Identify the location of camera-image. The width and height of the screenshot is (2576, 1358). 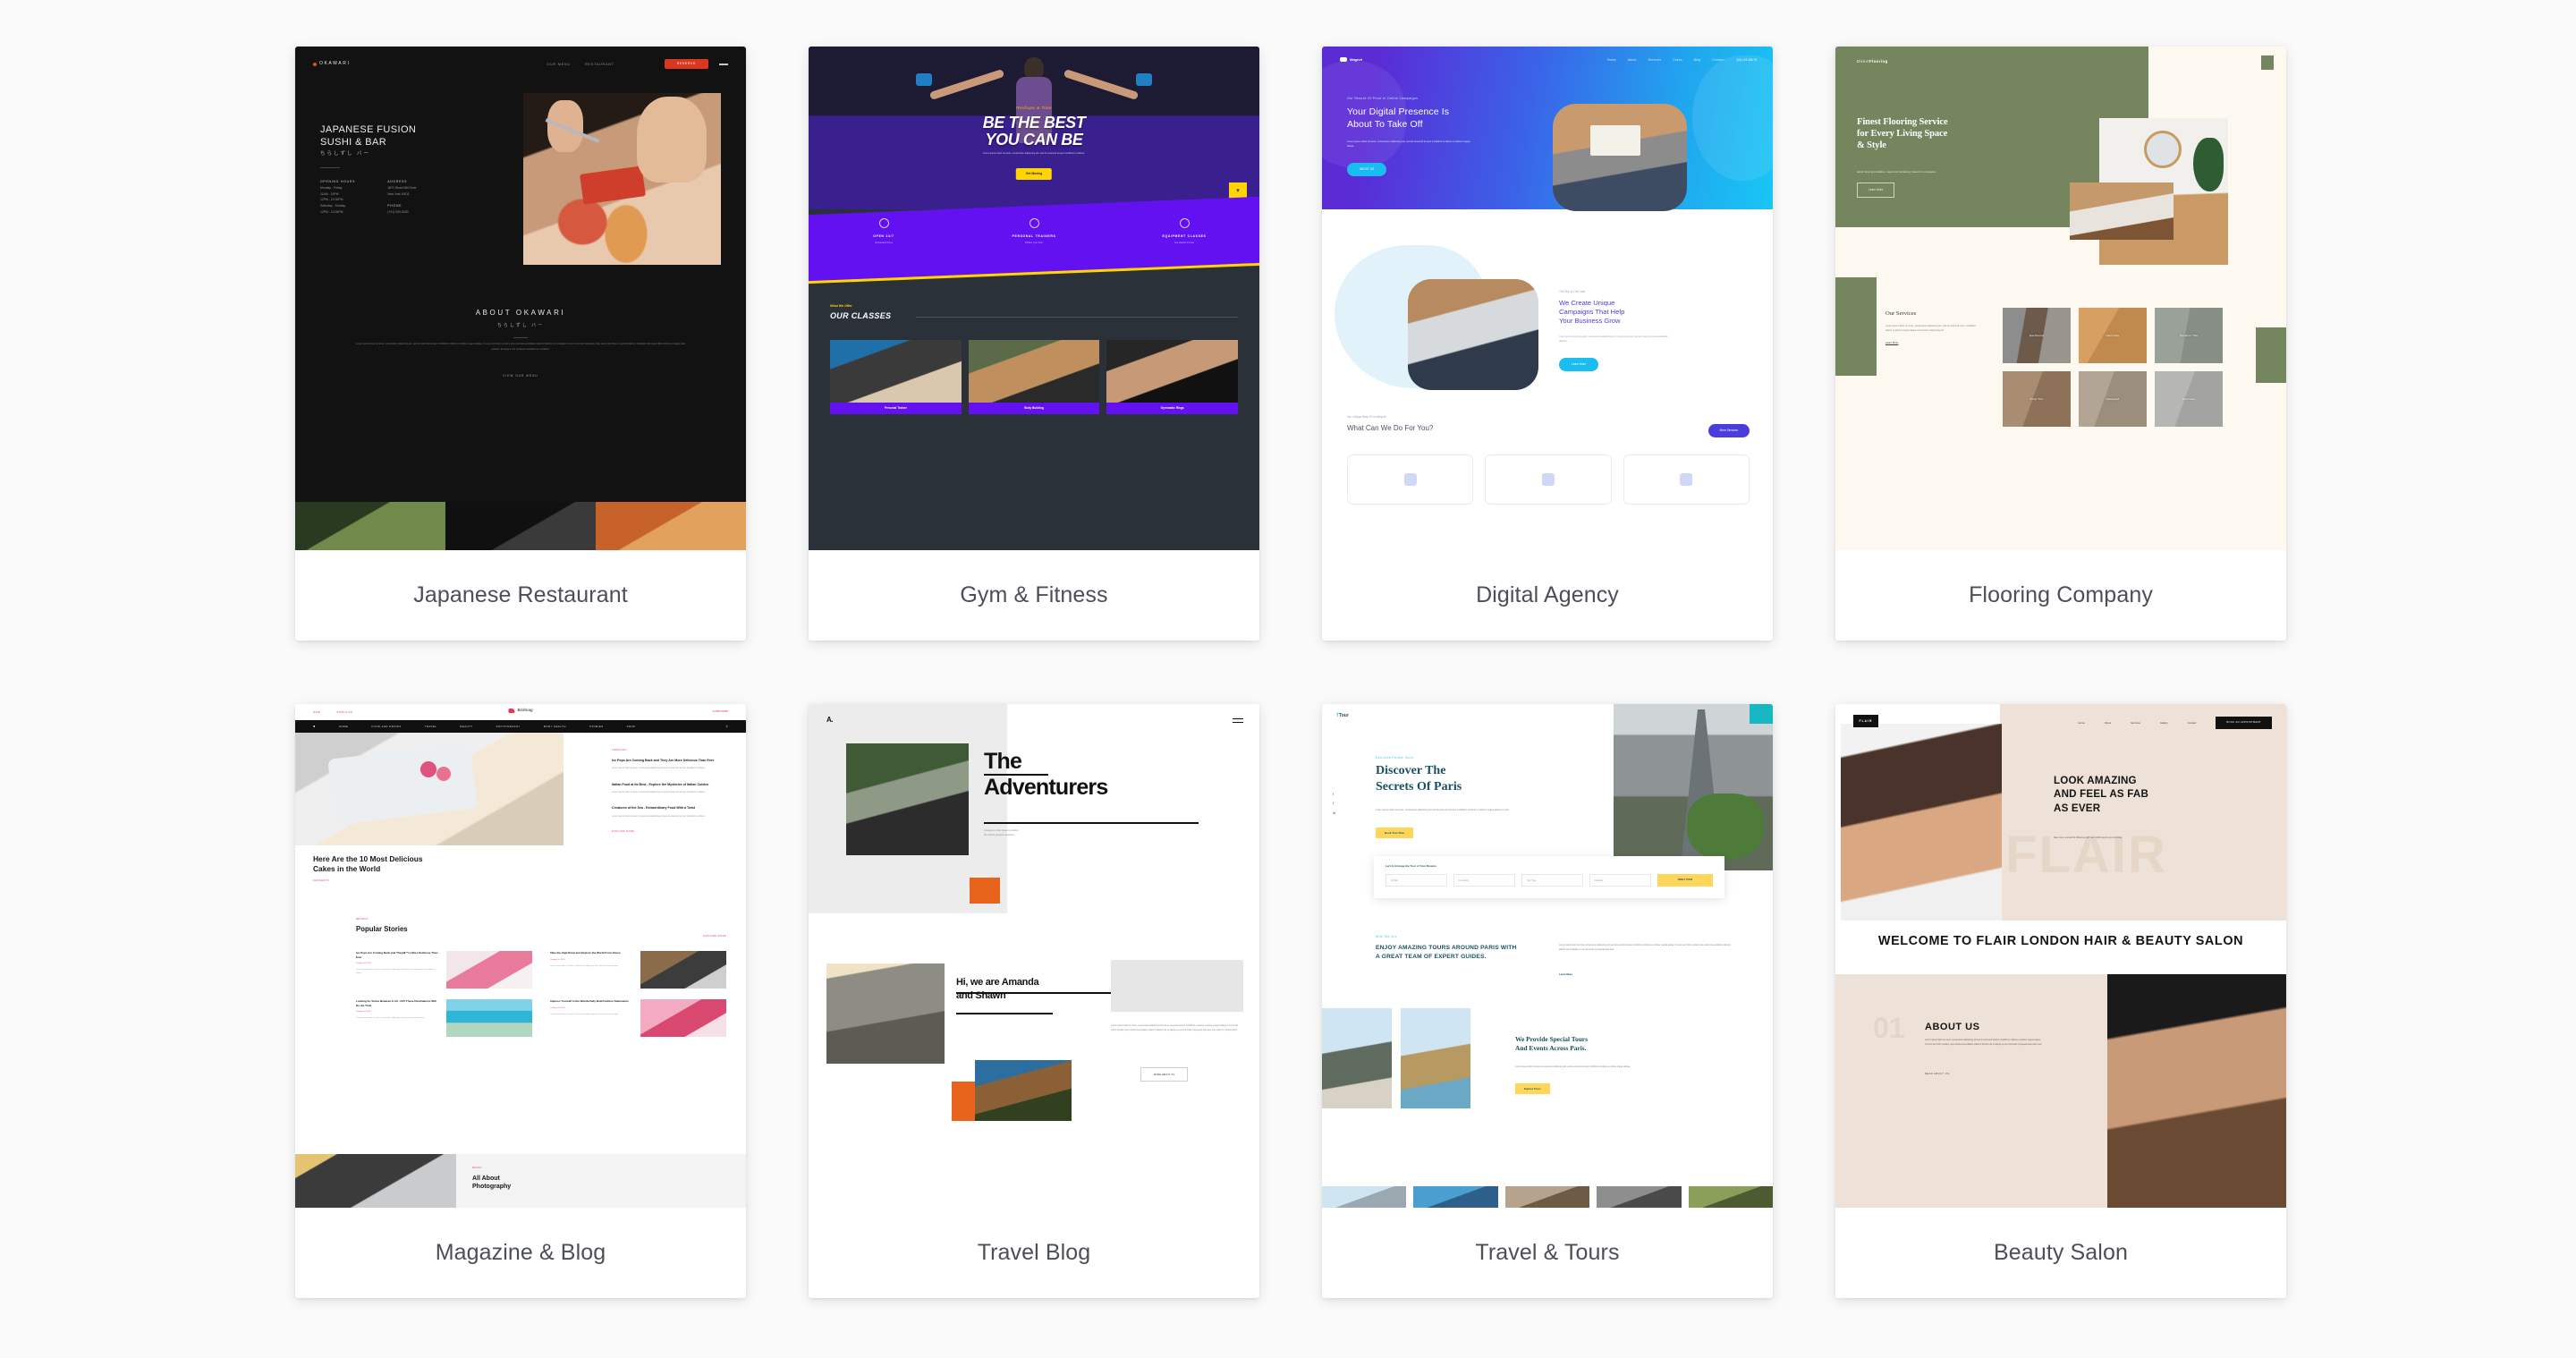
(375, 1181).